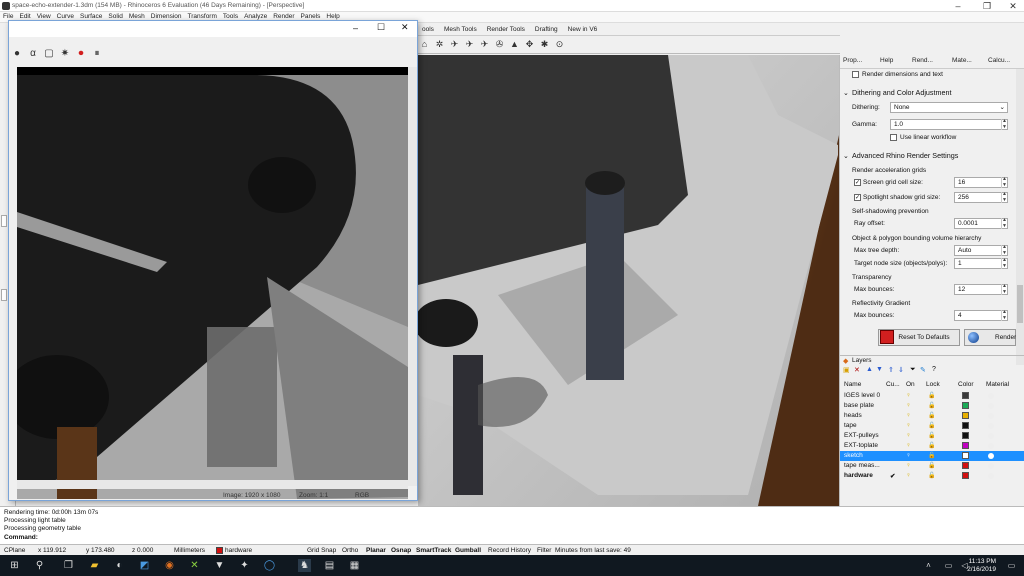 This screenshot has width=1024, height=576. I want to click on render-window-titlebar: – ☐ ✕, so click(213, 29).